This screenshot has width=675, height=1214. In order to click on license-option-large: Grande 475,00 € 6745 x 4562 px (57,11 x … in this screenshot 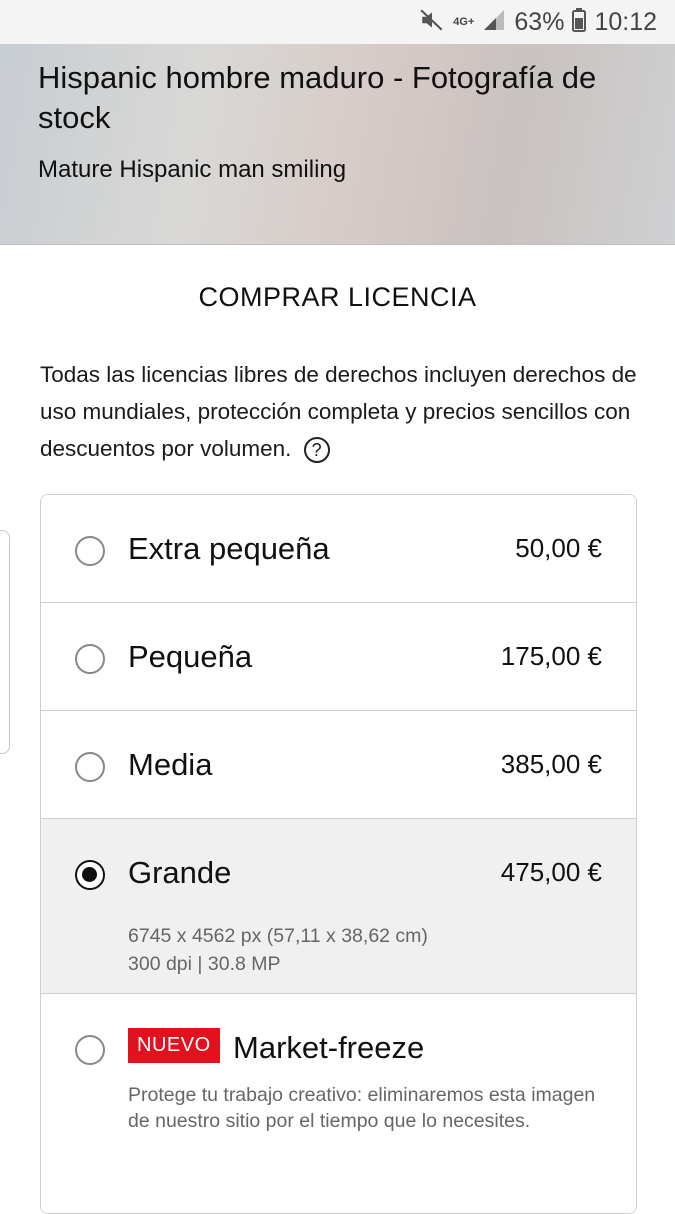, I will do `click(338, 906)`.